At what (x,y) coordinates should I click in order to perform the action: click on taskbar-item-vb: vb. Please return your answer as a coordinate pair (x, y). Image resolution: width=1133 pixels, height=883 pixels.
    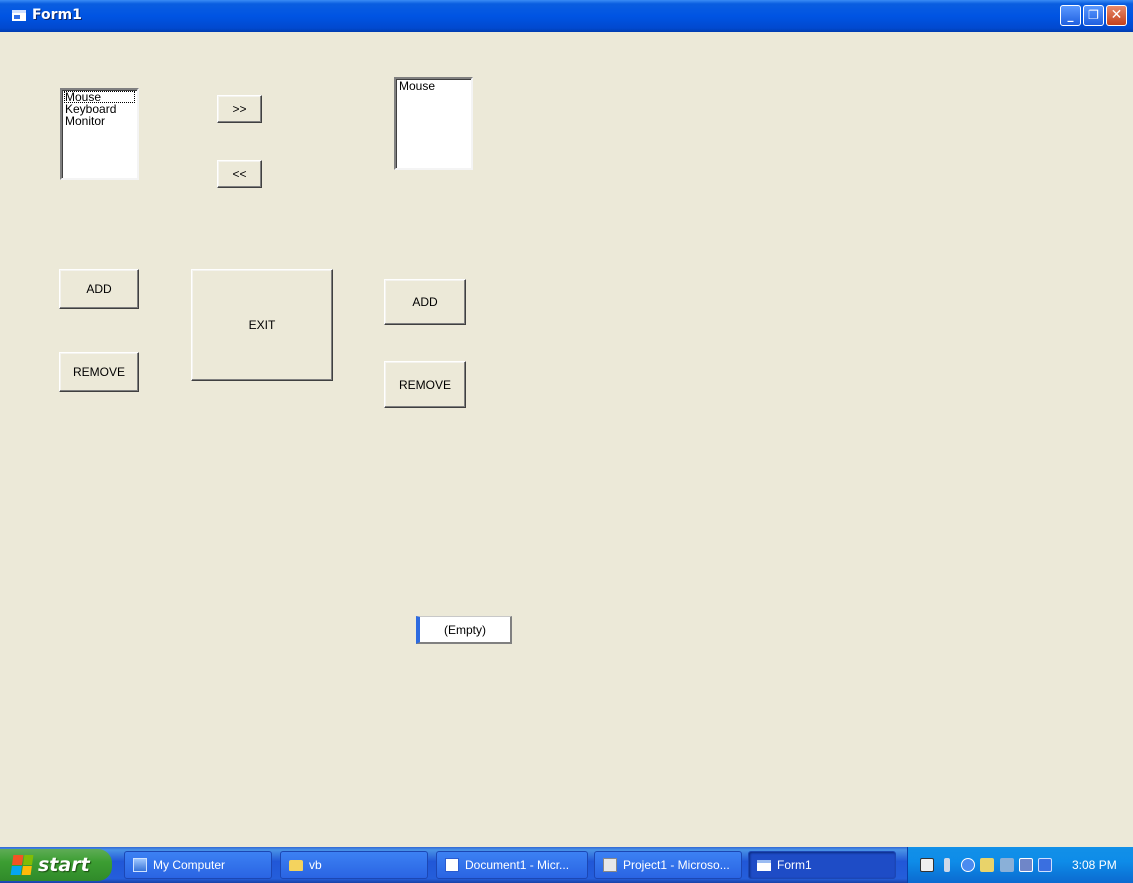
    Looking at the image, I should click on (354, 865).